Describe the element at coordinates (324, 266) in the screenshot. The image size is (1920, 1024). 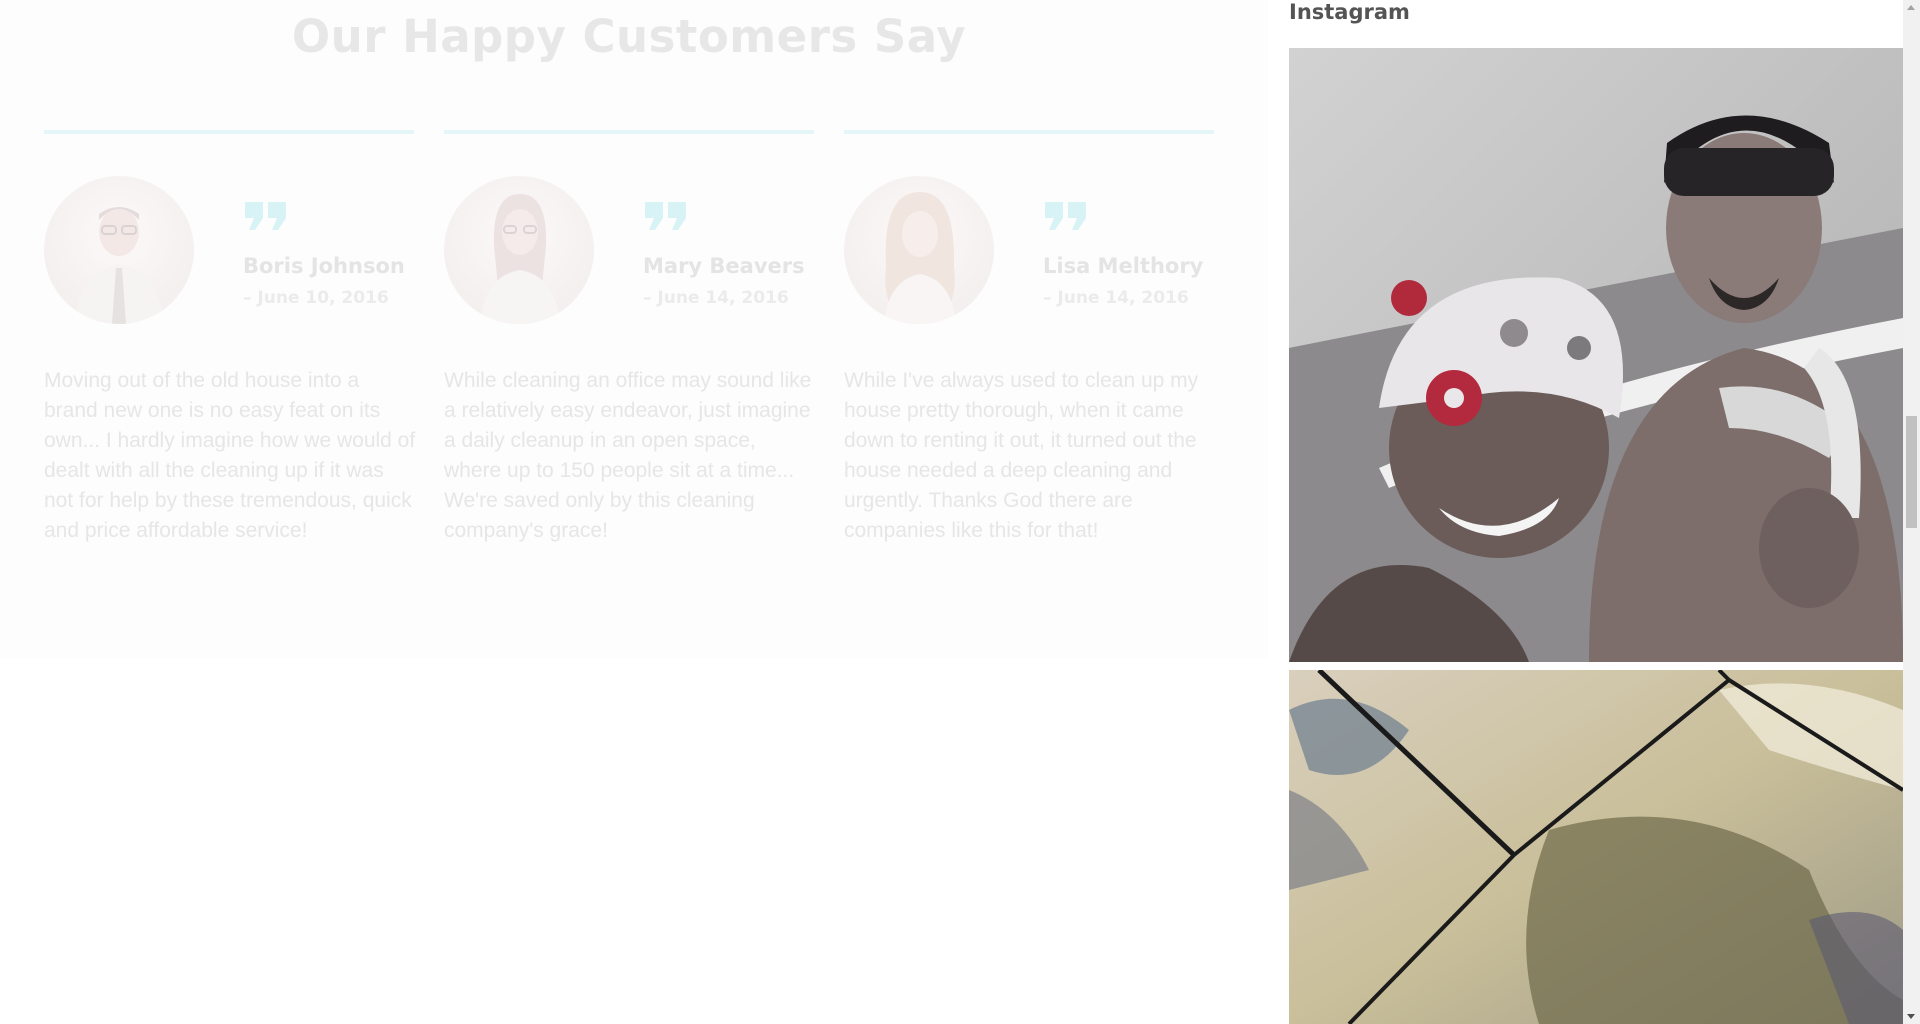
I see `author-name: Boris Johnson` at that location.